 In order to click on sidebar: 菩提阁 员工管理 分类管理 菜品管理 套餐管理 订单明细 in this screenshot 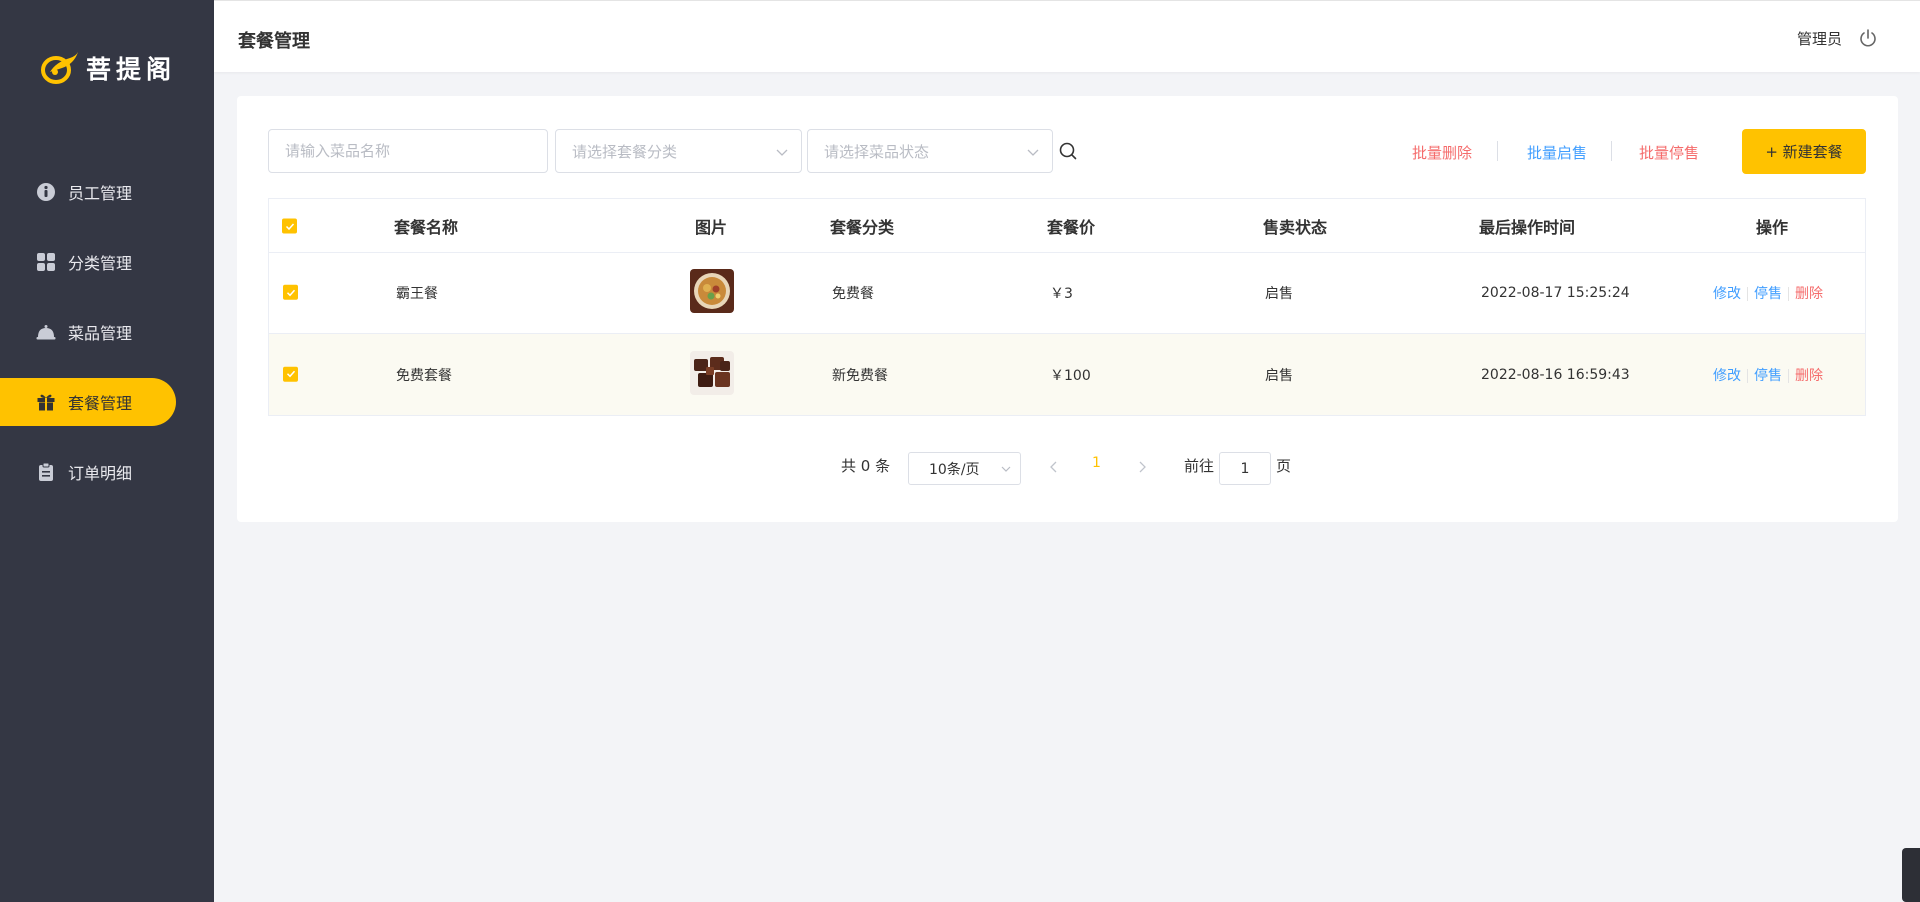, I will do `click(107, 451)`.